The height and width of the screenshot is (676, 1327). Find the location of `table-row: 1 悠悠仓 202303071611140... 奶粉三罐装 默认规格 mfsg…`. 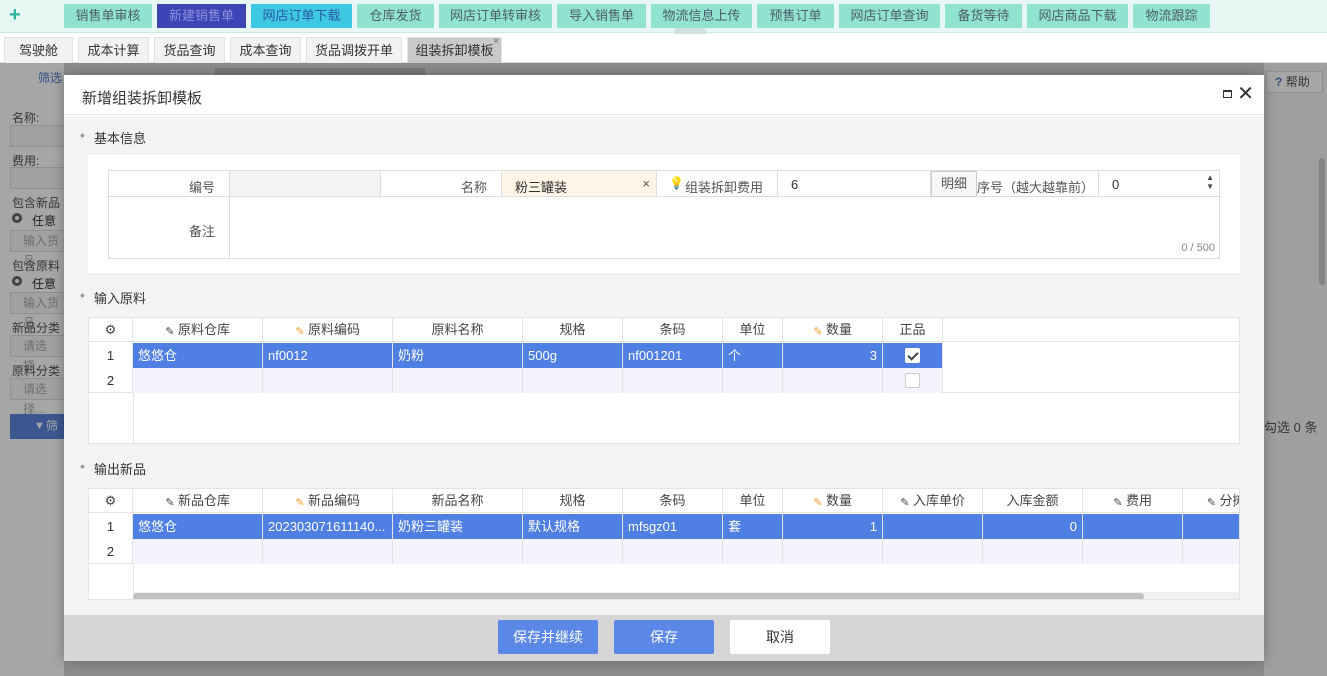

table-row: 1 悠悠仓 202303071611140... 奶粉三罐装 默认规格 mfsg… is located at coordinates (664, 526).